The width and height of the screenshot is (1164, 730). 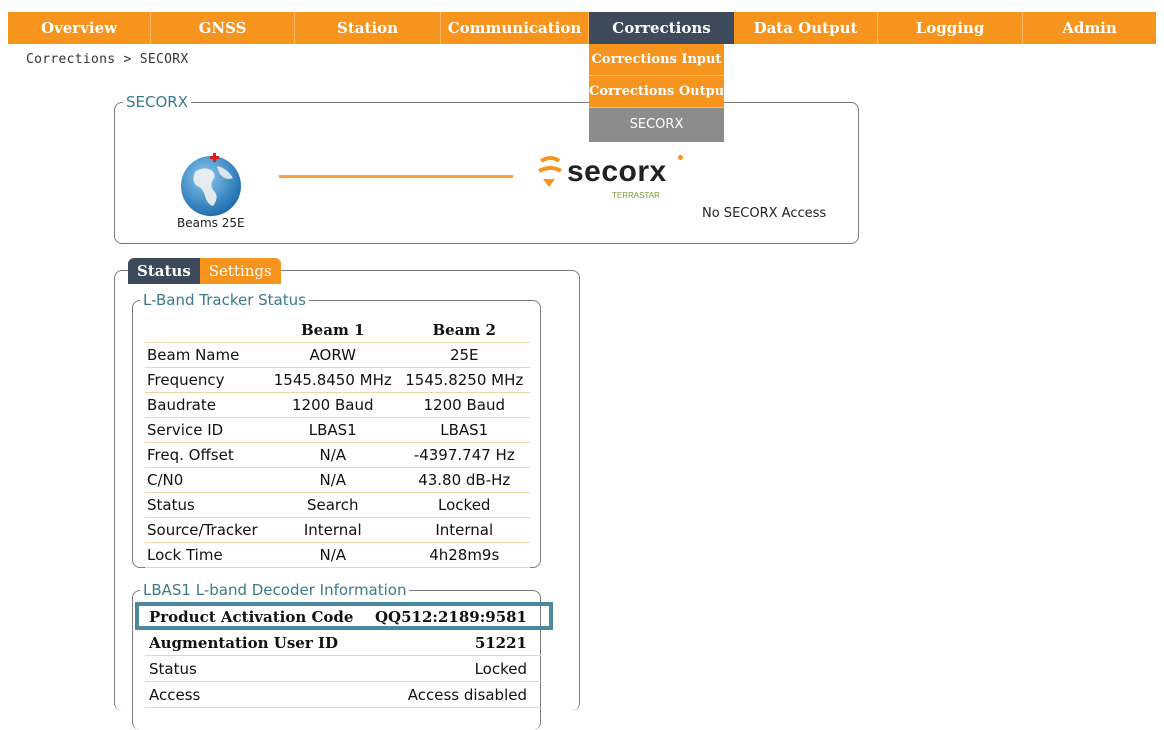 What do you see at coordinates (680, 157) in the screenshot?
I see `secorx-logo-dot` at bounding box center [680, 157].